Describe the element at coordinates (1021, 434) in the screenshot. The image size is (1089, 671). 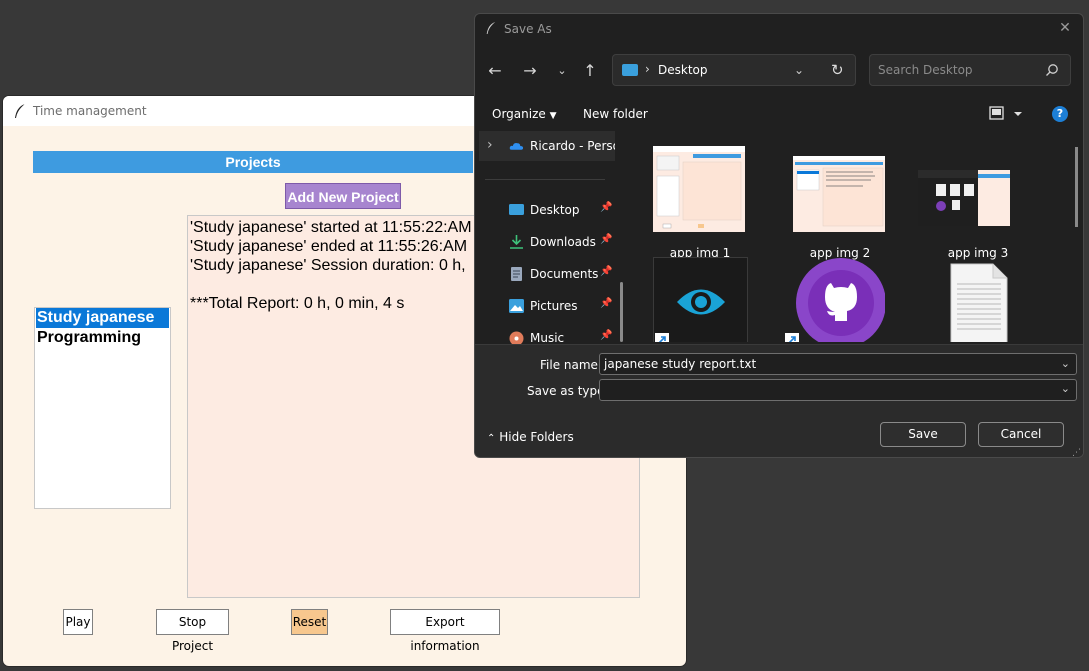
I see `cancel-button: Cancel` at that location.